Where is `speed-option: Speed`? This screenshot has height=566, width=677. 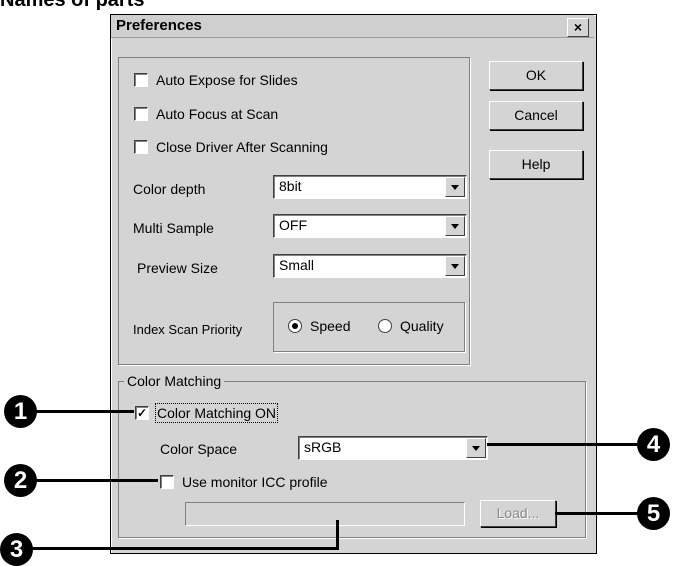
speed-option: Speed is located at coordinates (319, 326).